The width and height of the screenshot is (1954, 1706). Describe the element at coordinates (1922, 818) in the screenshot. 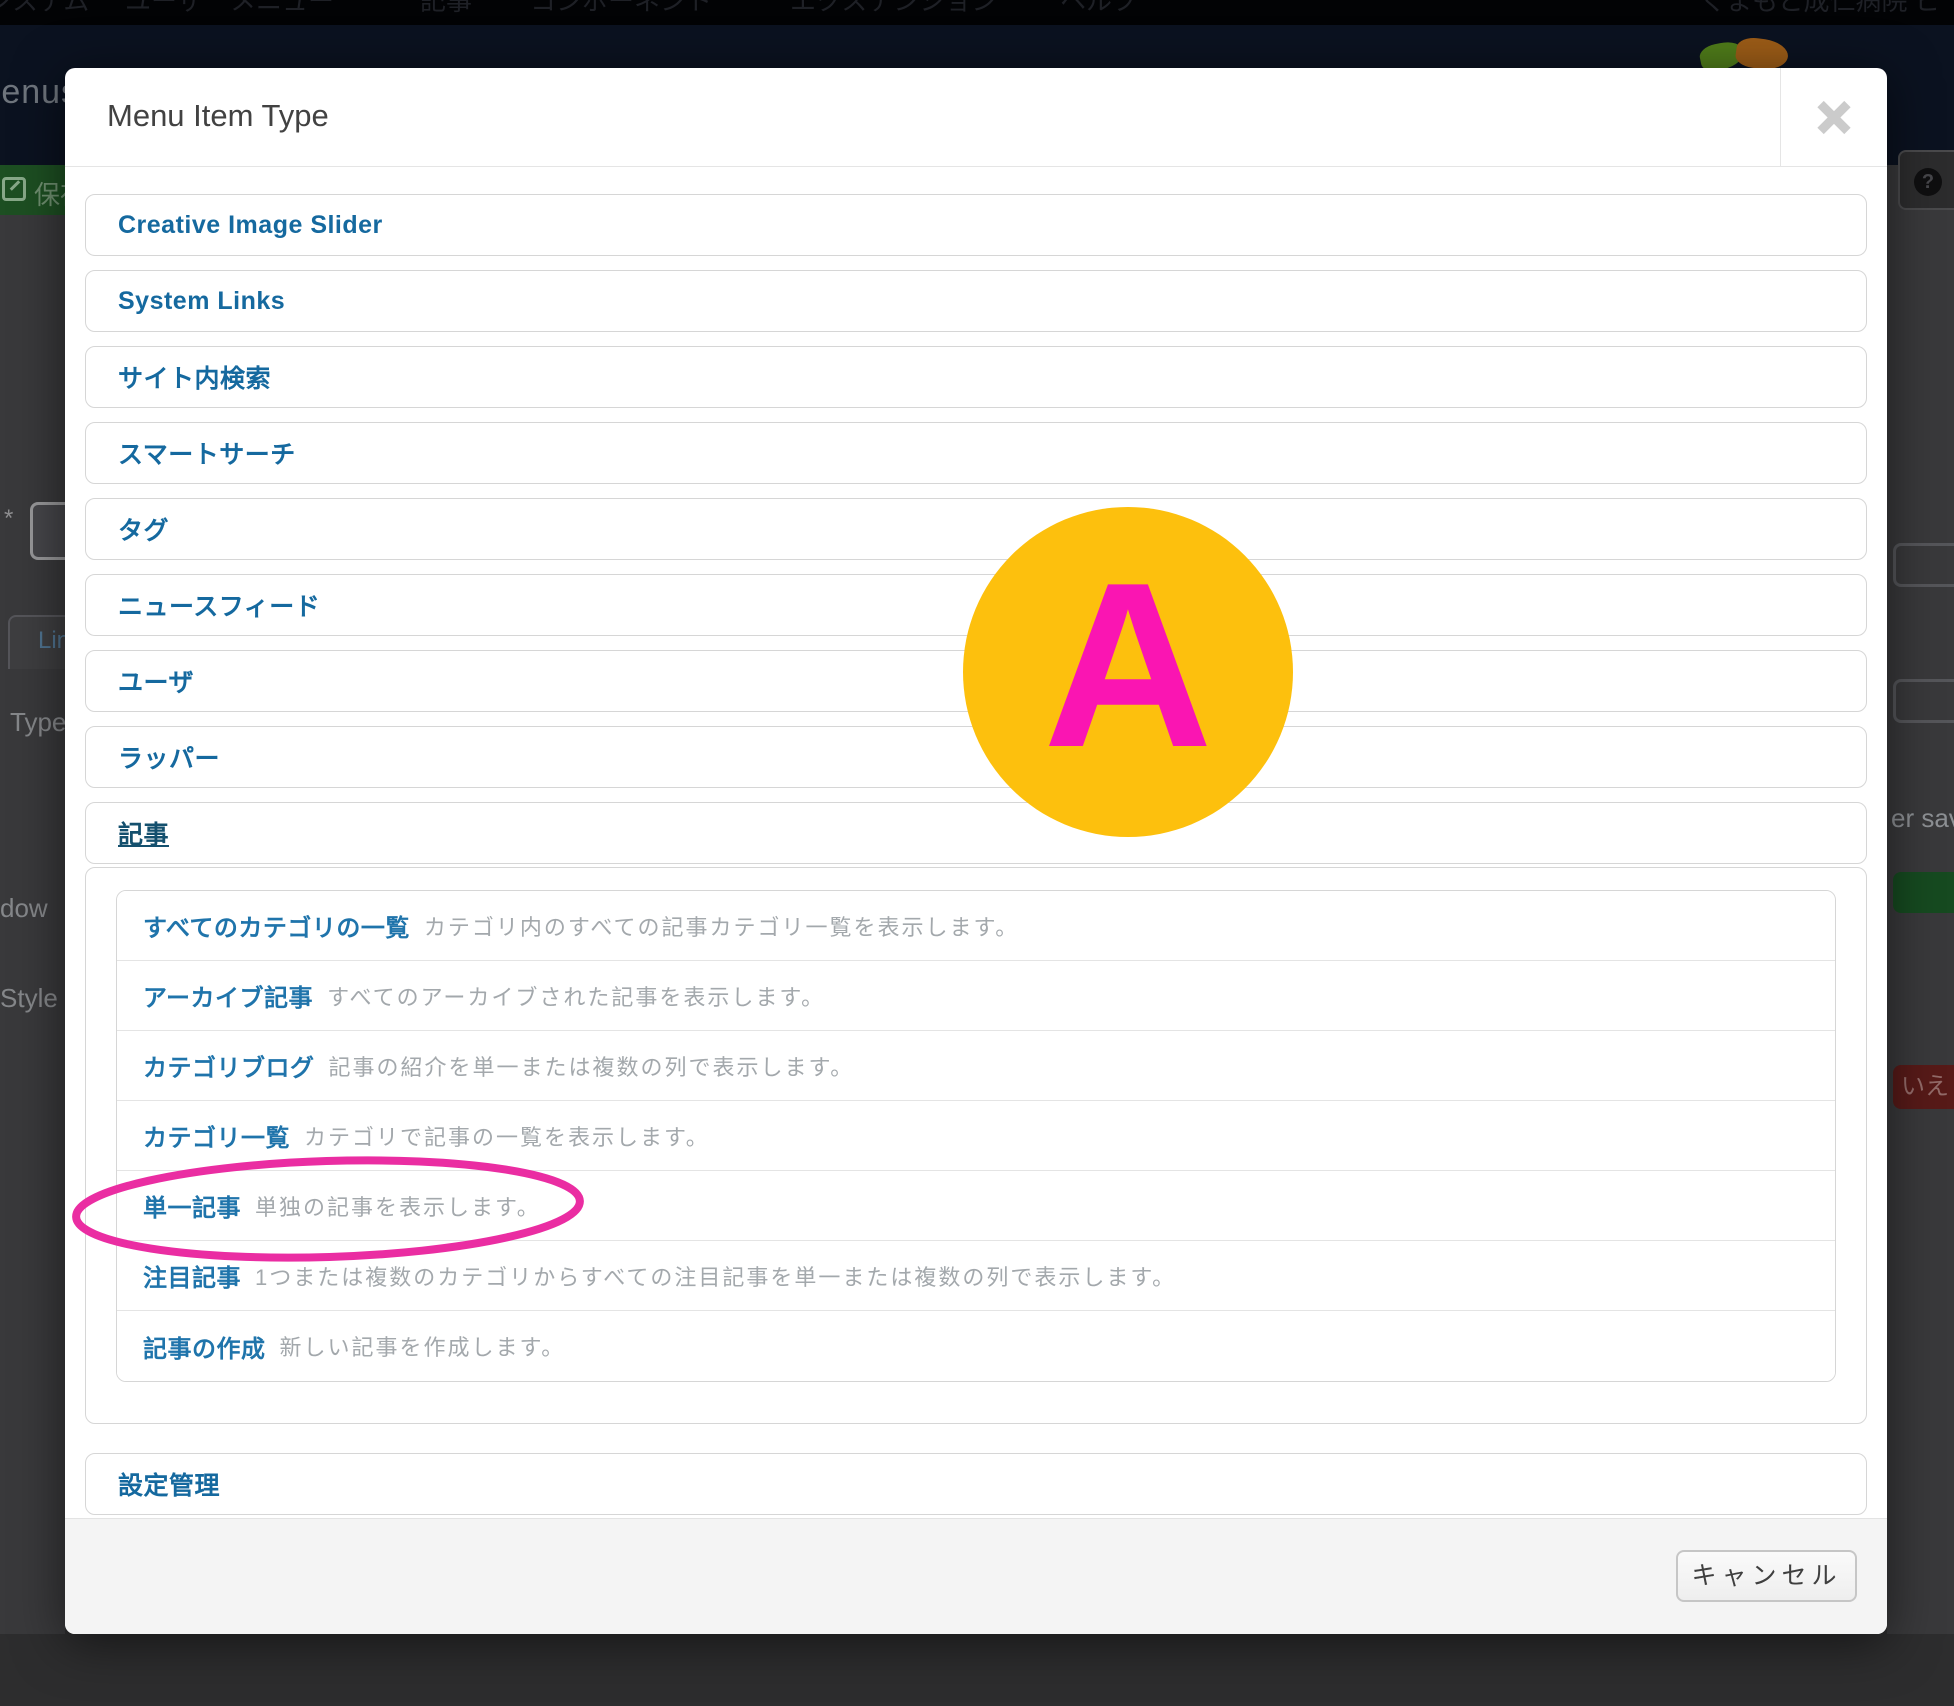

I see `helper-text-fragment: er sav` at that location.